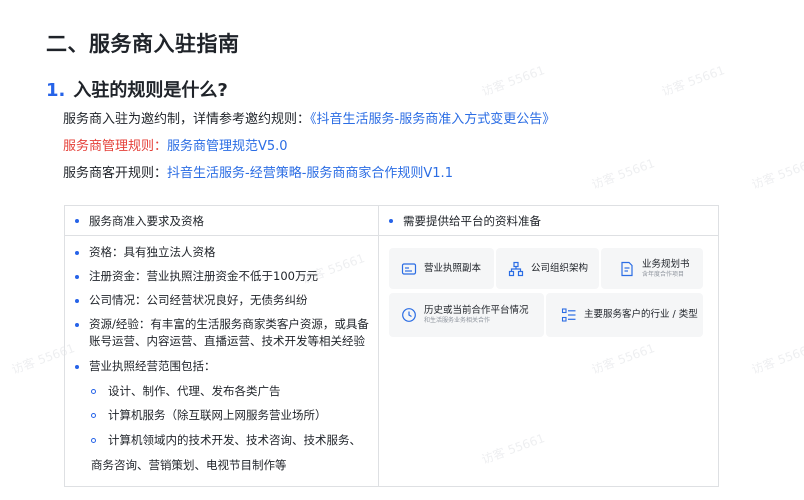 Image resolution: width=804 pixels, height=500 pixels. What do you see at coordinates (409, 315) in the screenshot?
I see `history-clock-icon` at bounding box center [409, 315].